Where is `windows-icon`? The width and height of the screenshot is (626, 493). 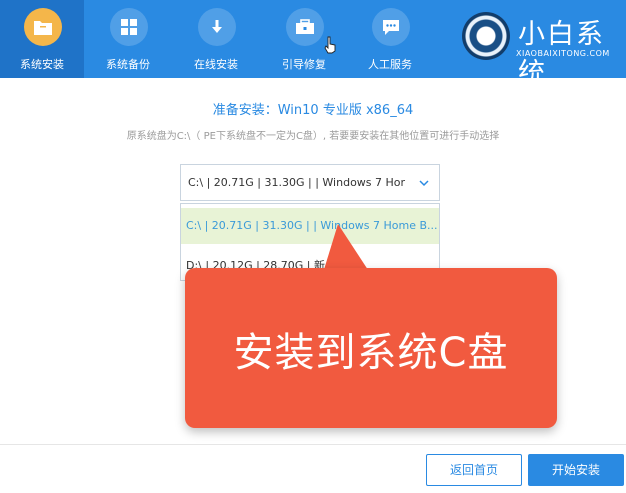
windows-icon is located at coordinates (129, 27).